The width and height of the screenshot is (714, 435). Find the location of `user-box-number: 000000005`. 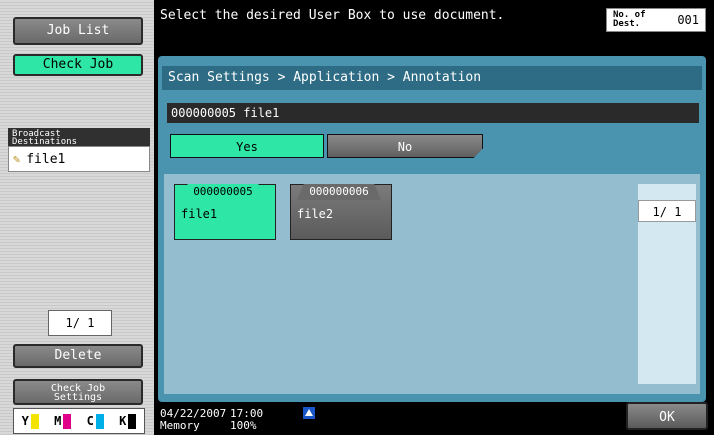

user-box-number: 000000005 is located at coordinates (223, 192).